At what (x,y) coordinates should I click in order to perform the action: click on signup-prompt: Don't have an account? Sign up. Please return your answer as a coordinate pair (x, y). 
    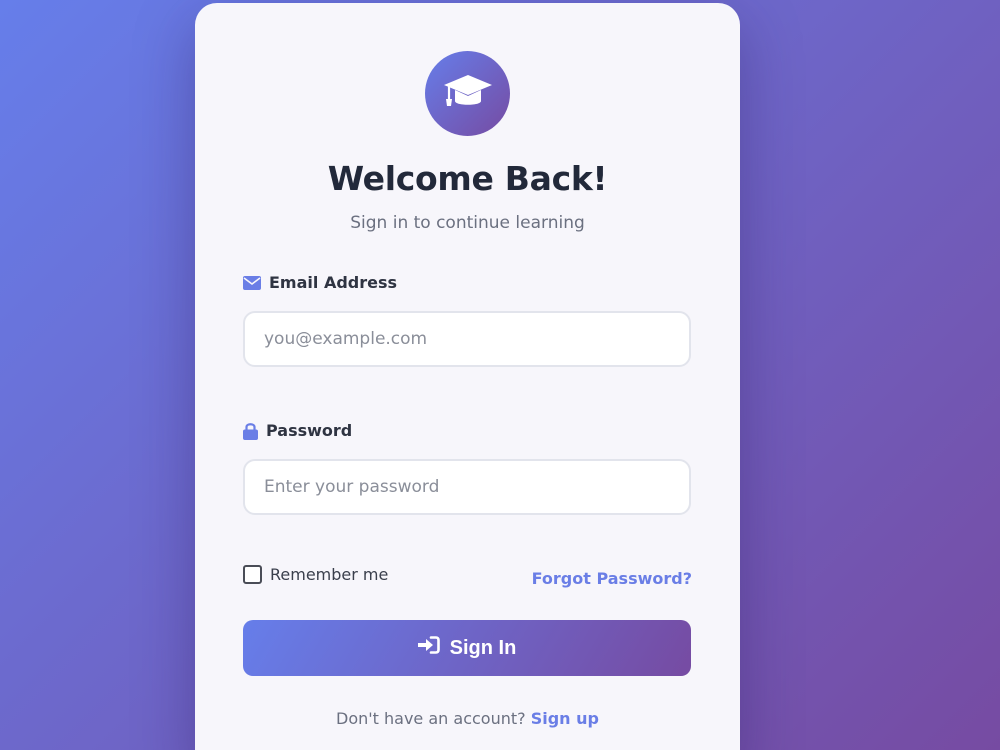
    Looking at the image, I should click on (467, 718).